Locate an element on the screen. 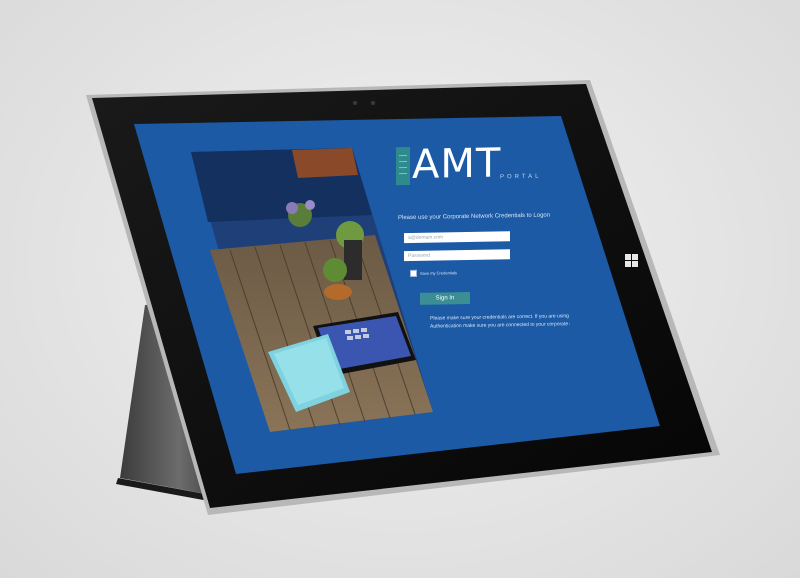 The height and width of the screenshot is (578, 800). amt-portal-logo: AMT PORTAL is located at coordinates (481, 168).